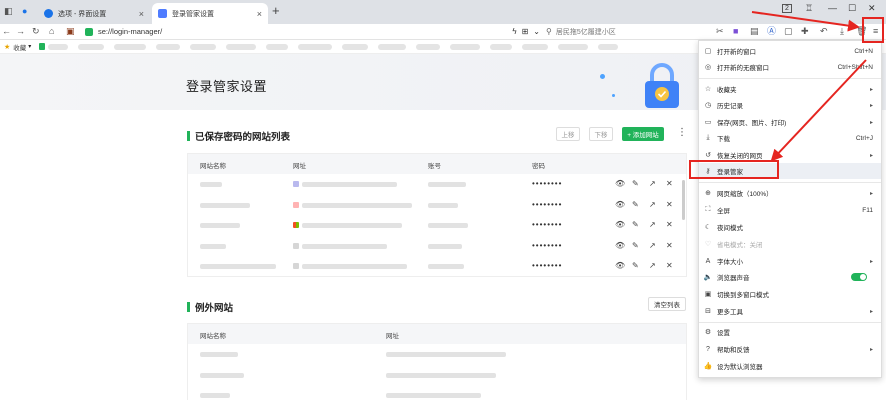 This screenshot has width=886, height=400. Describe the element at coordinates (805, 21) in the screenshot. I see `arrow-to-menu-button` at that location.